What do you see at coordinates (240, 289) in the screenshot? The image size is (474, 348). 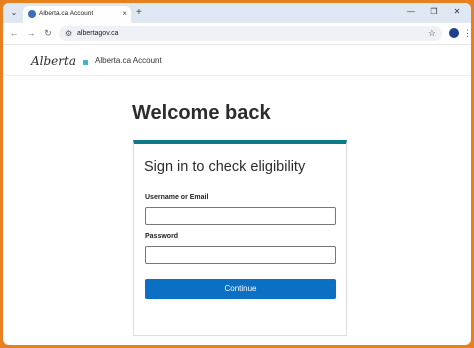 I see `continue-button: Continue` at bounding box center [240, 289].